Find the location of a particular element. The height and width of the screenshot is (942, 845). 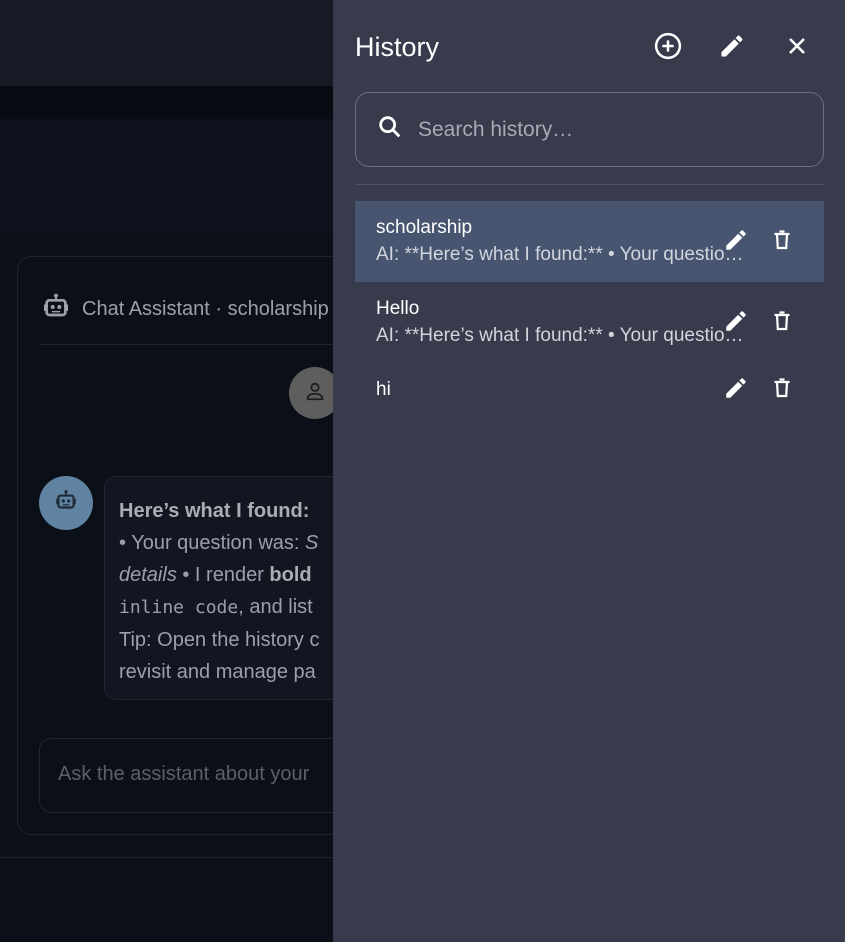

chat-header: Chat Assistant · scholarship is located at coordinates (184, 309).